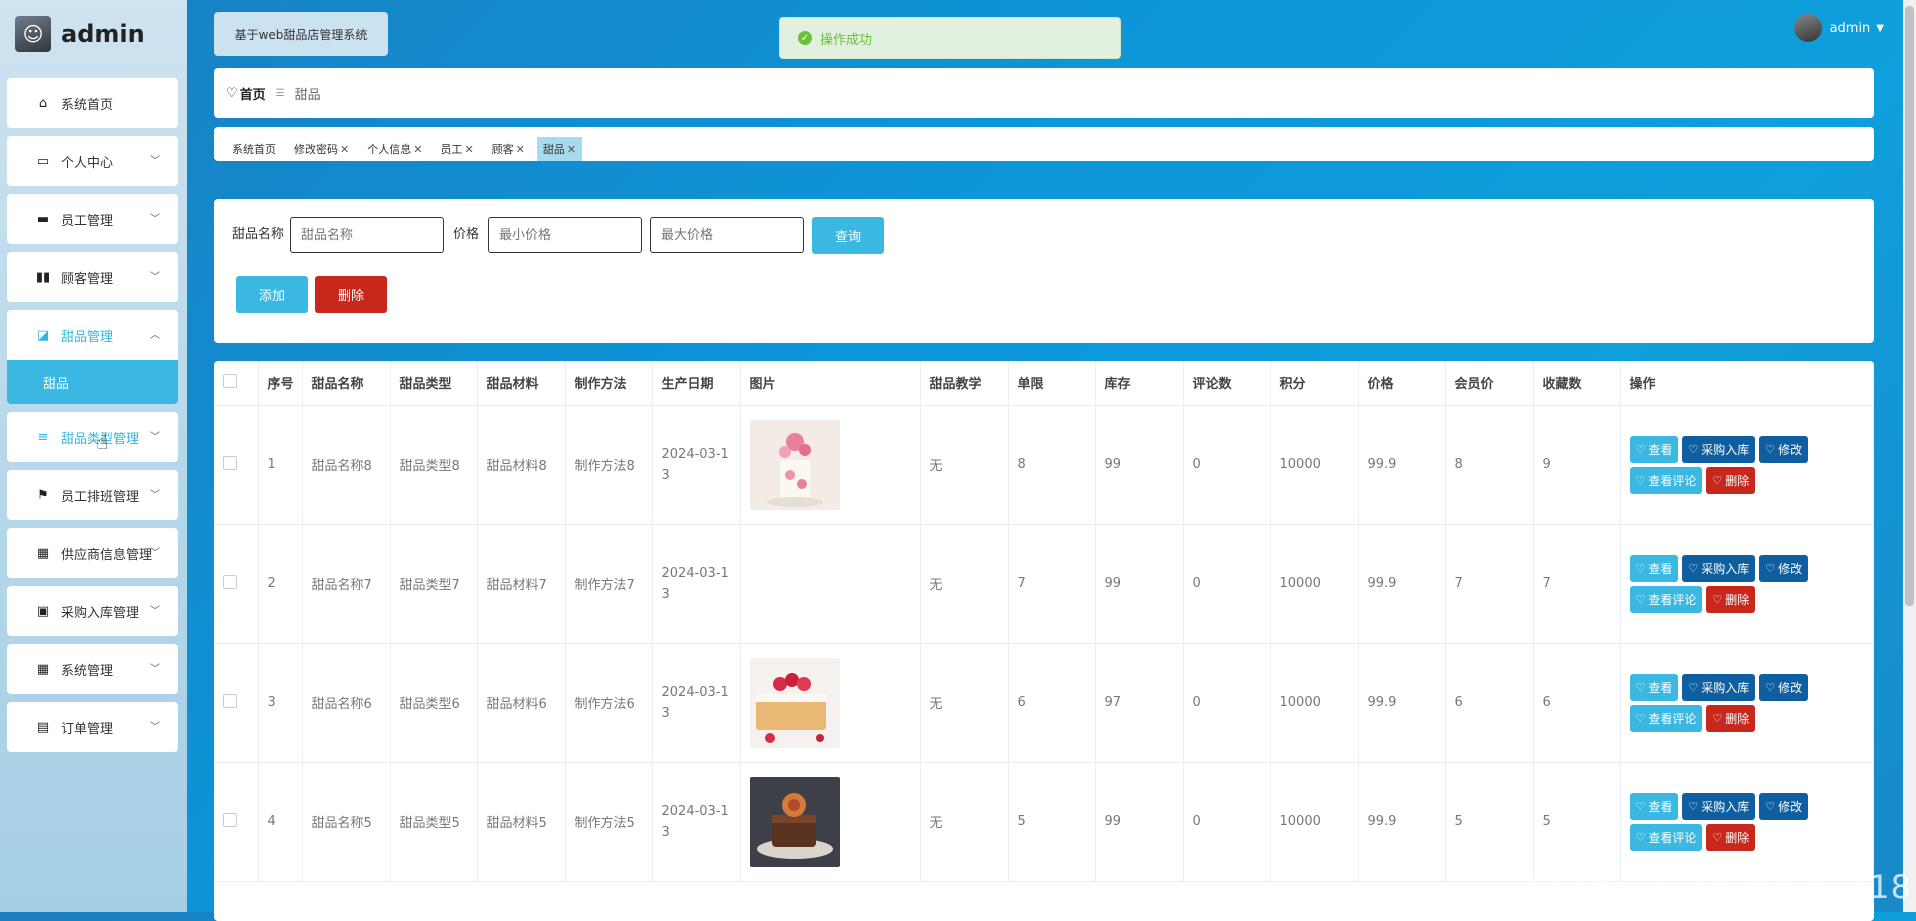 This screenshot has width=1916, height=921. I want to click on sidebar-item-home: ⌂ 系统首页, so click(92, 103).